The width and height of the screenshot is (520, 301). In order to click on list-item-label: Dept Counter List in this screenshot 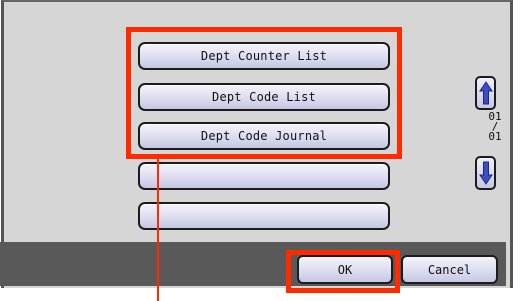, I will do `click(264, 56)`.